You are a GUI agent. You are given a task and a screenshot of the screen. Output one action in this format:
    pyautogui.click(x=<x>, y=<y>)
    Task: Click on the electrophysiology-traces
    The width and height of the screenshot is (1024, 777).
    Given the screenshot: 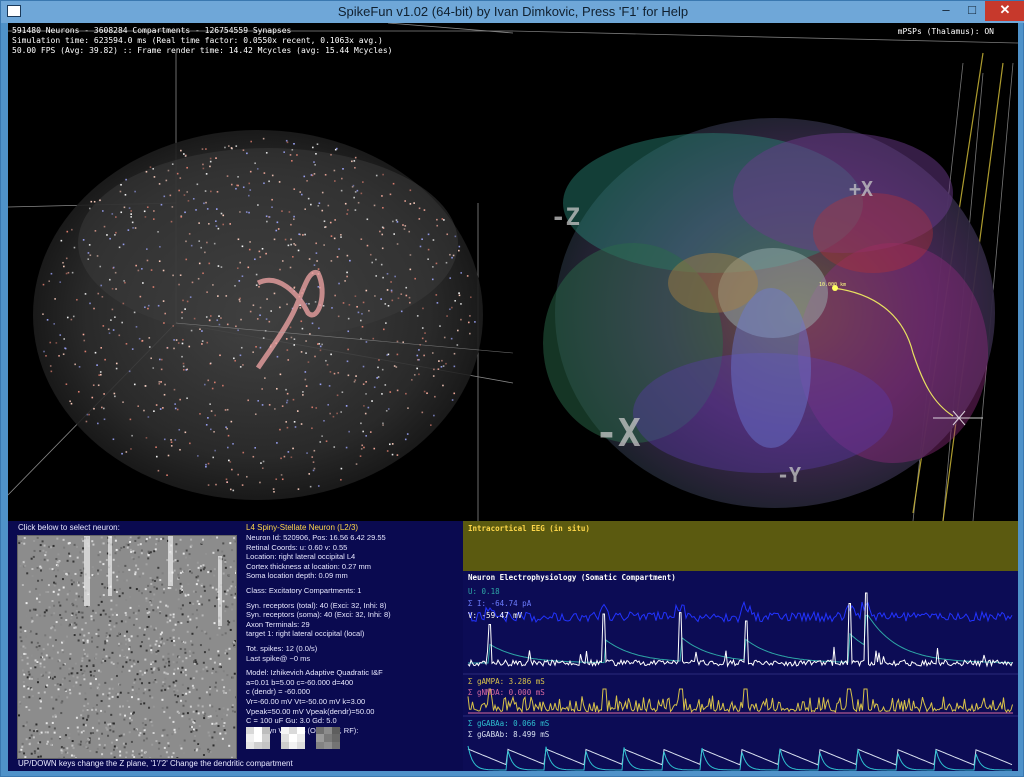 What is the action you would take?
    pyautogui.click(x=740, y=681)
    